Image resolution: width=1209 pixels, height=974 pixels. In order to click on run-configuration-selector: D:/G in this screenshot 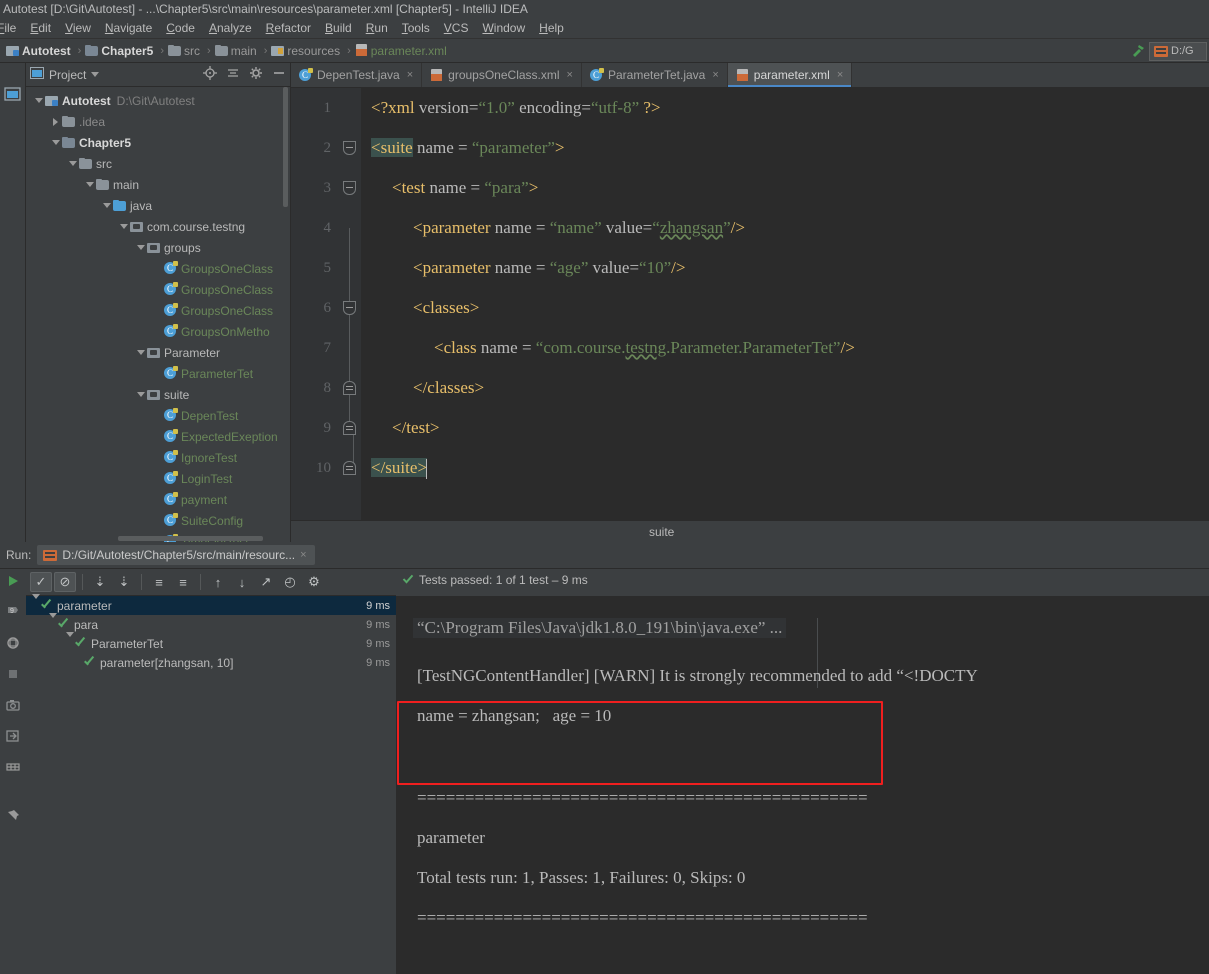, I will do `click(1178, 51)`.